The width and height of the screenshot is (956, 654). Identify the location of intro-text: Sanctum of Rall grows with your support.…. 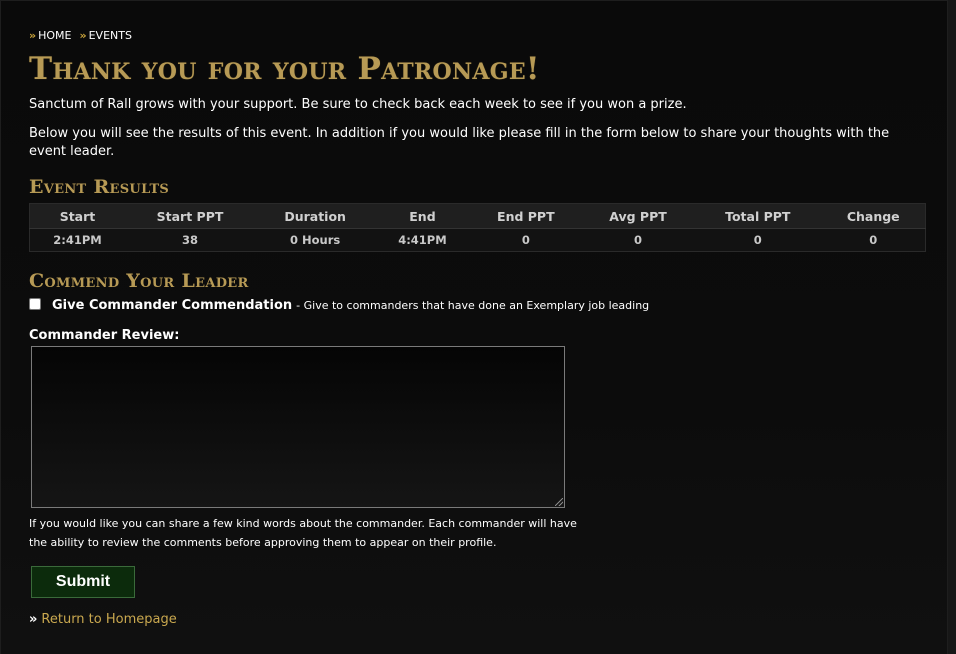
(358, 104).